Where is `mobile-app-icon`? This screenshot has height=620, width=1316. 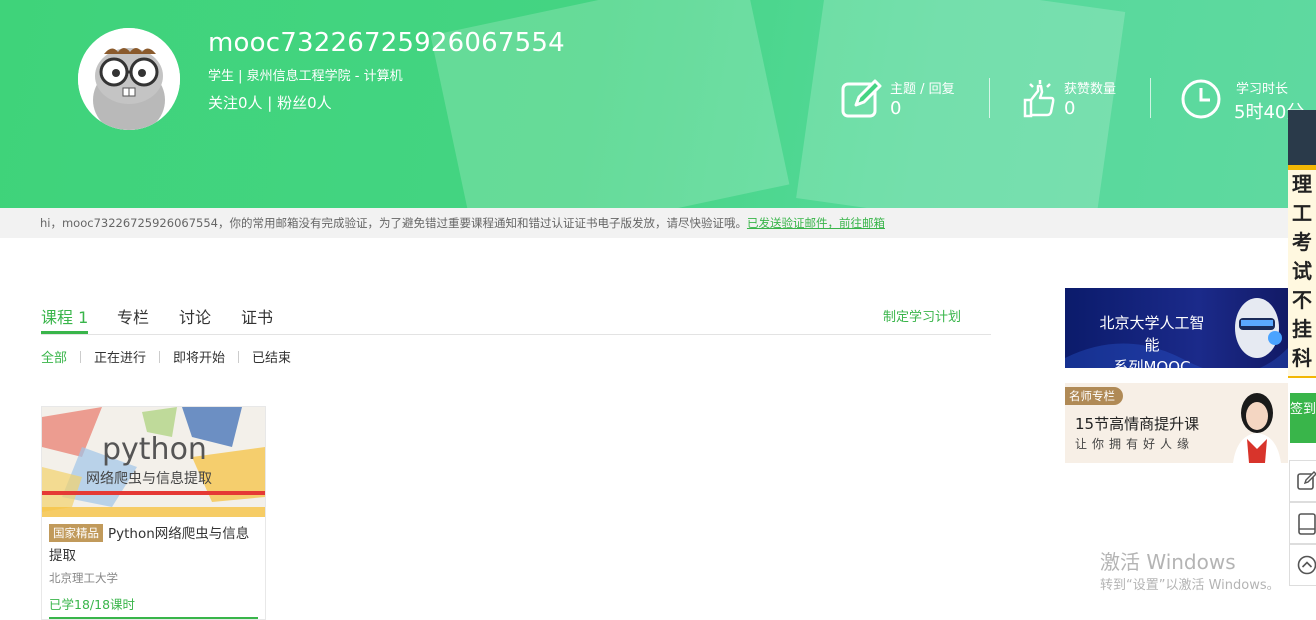 mobile-app-icon is located at coordinates (1307, 524).